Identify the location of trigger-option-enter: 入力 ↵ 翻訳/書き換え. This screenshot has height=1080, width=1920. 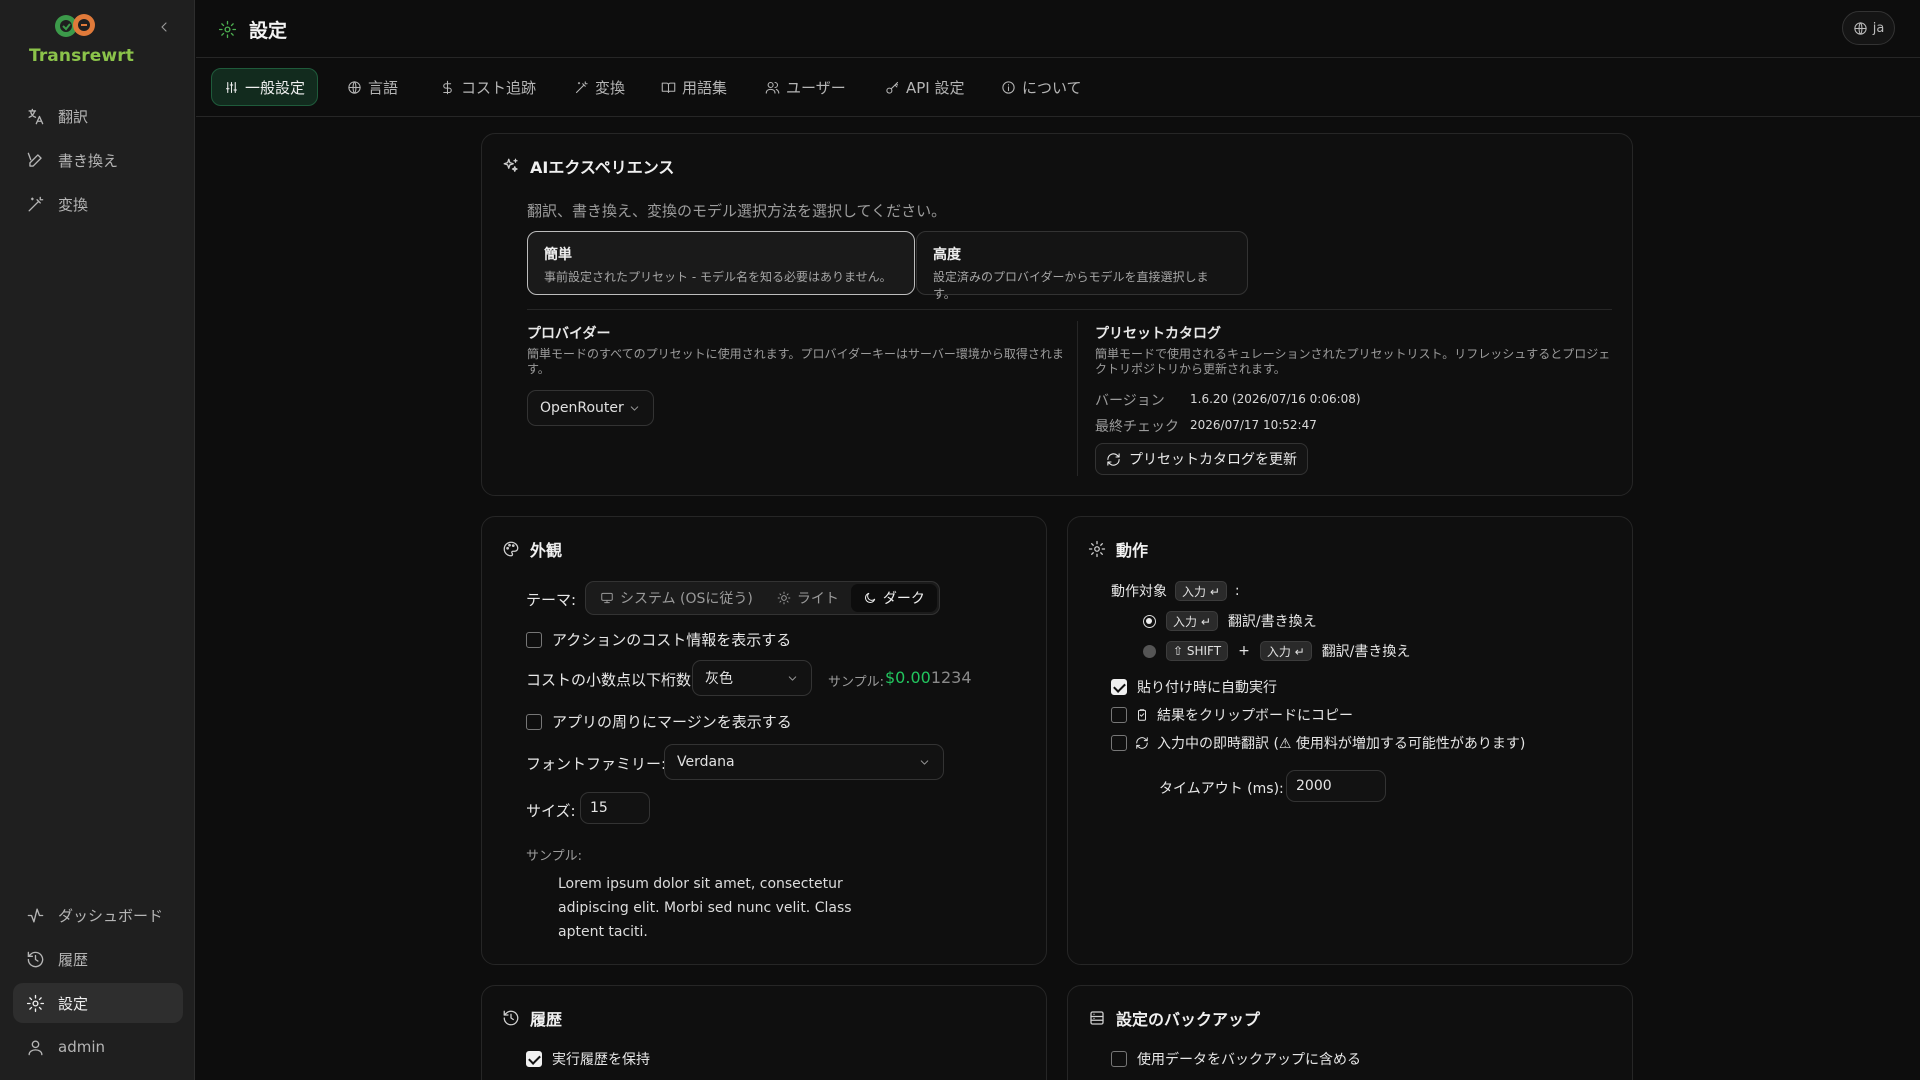
(1230, 621).